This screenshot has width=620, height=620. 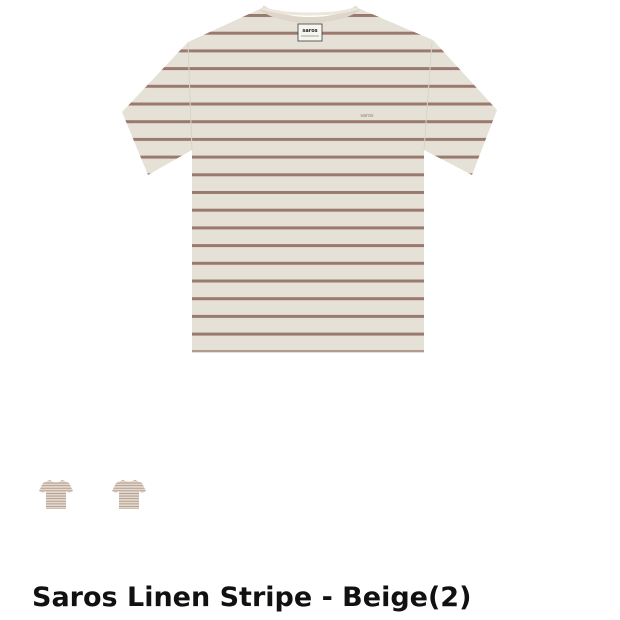 What do you see at coordinates (367, 116) in the screenshot?
I see `chest-logo-text: saros` at bounding box center [367, 116].